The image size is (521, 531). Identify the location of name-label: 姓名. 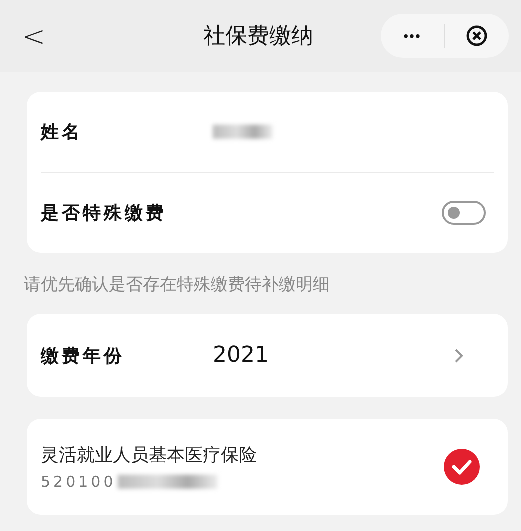
(62, 132).